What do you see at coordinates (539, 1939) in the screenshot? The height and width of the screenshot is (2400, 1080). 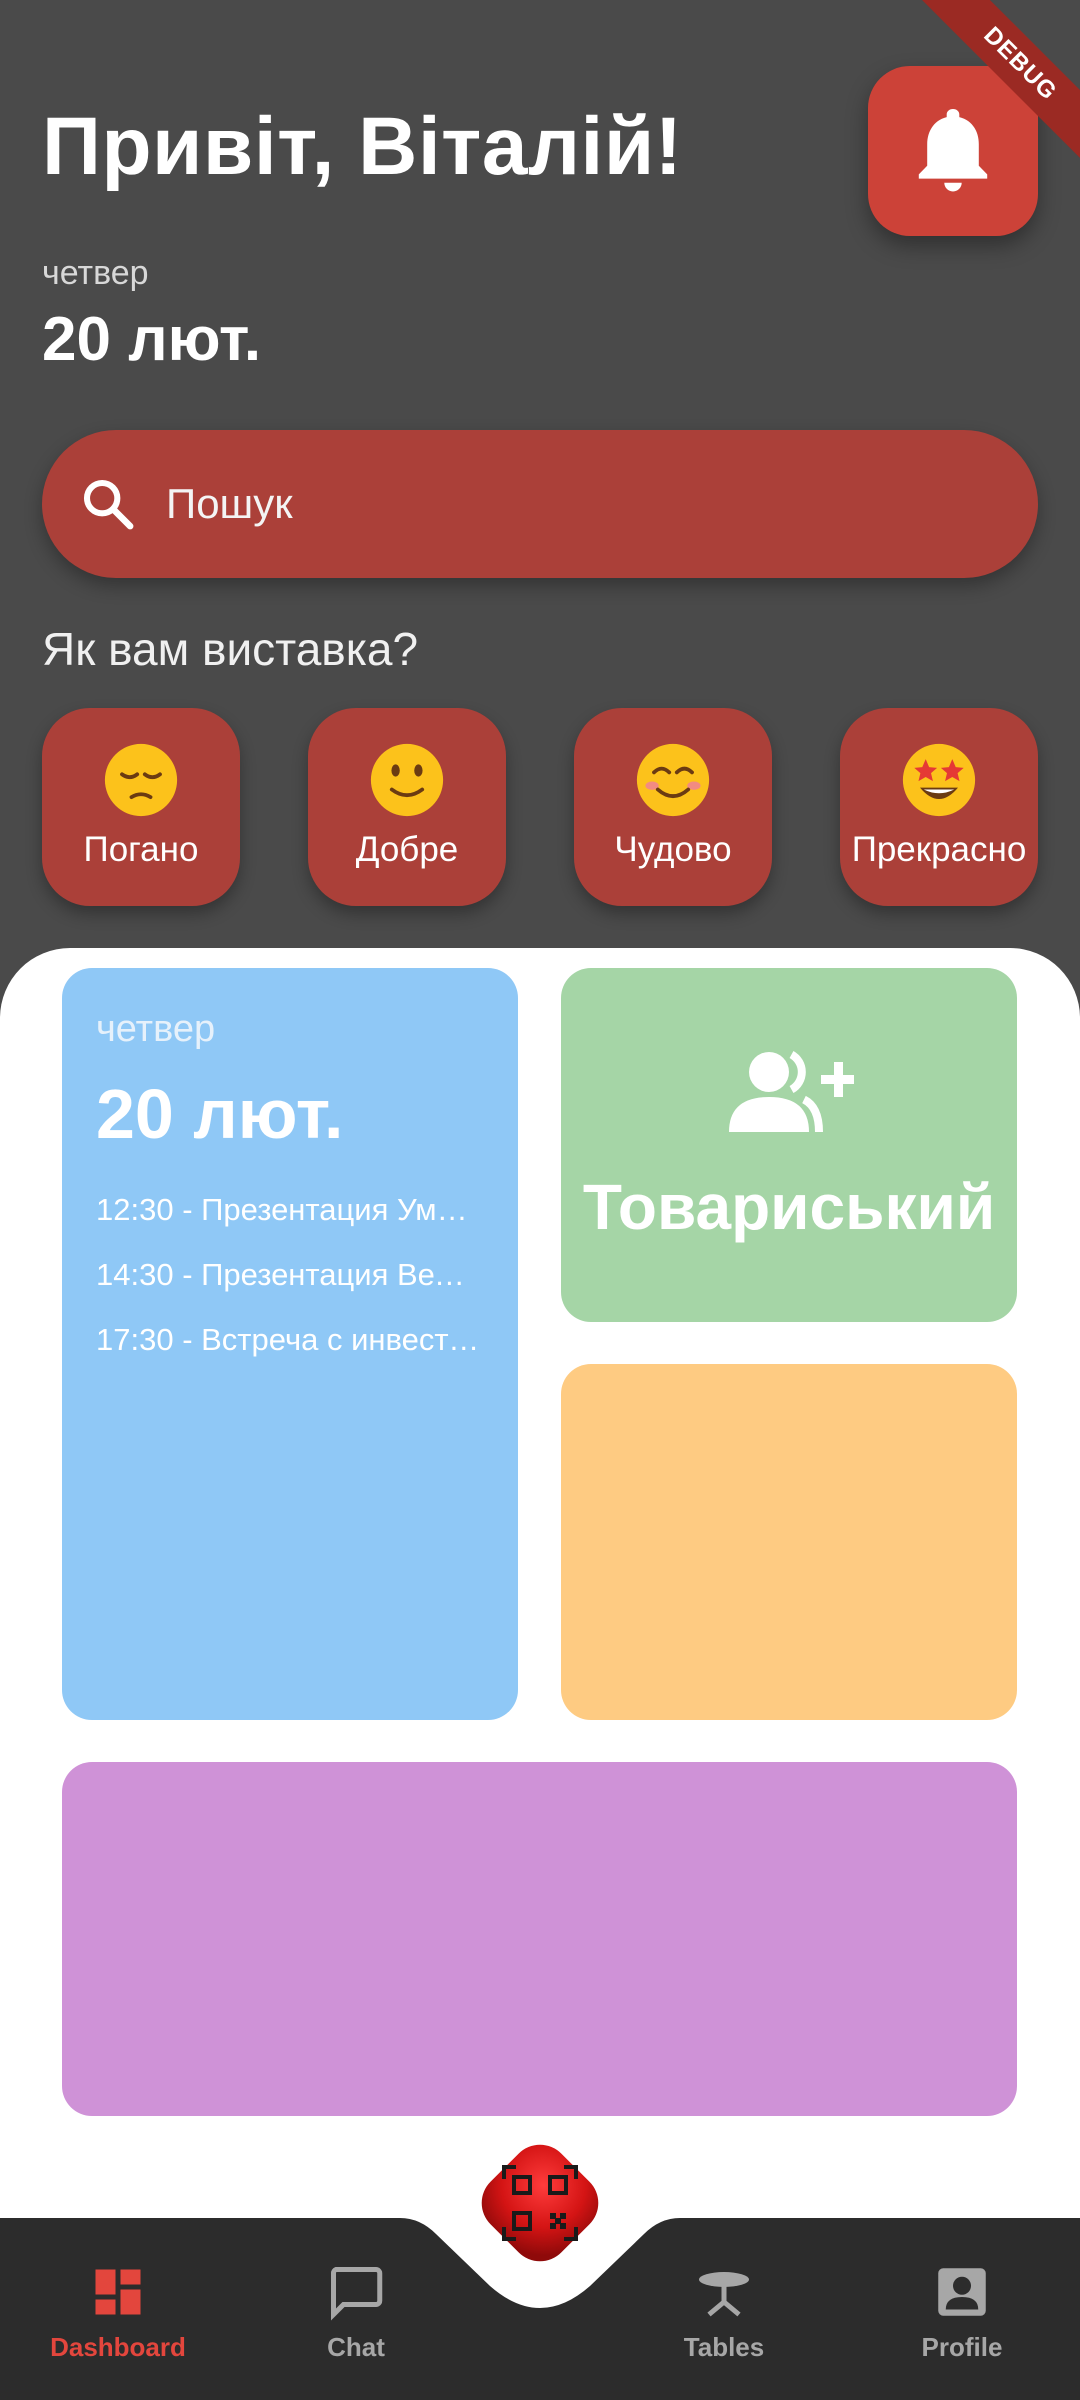 I see `purple-card` at bounding box center [539, 1939].